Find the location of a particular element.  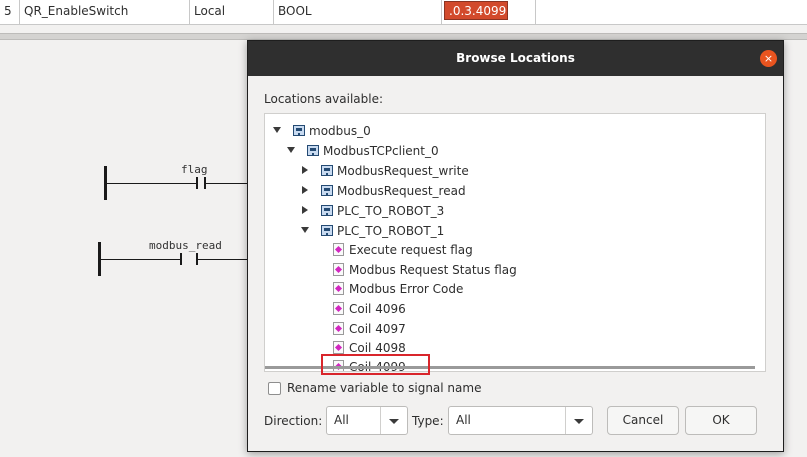

direction-label: Direction: is located at coordinates (293, 421).